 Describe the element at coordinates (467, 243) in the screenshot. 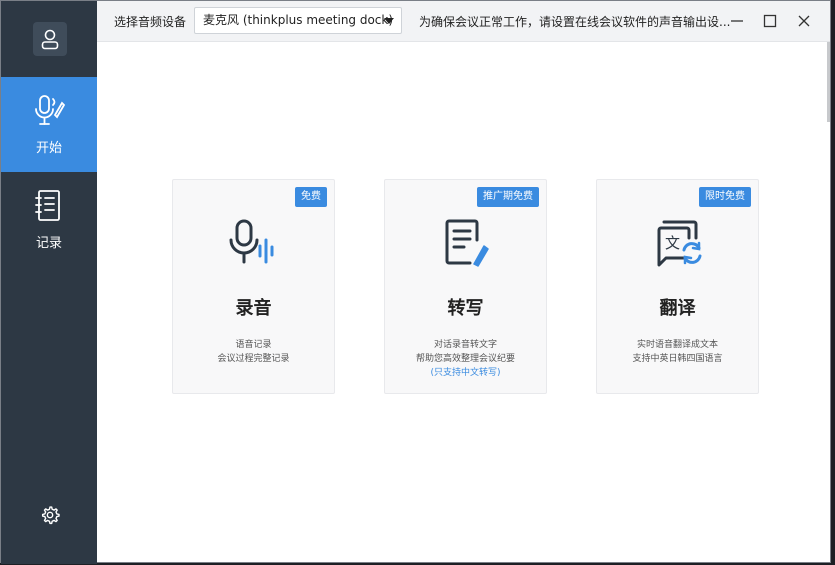

I see `document-edit-icon` at that location.